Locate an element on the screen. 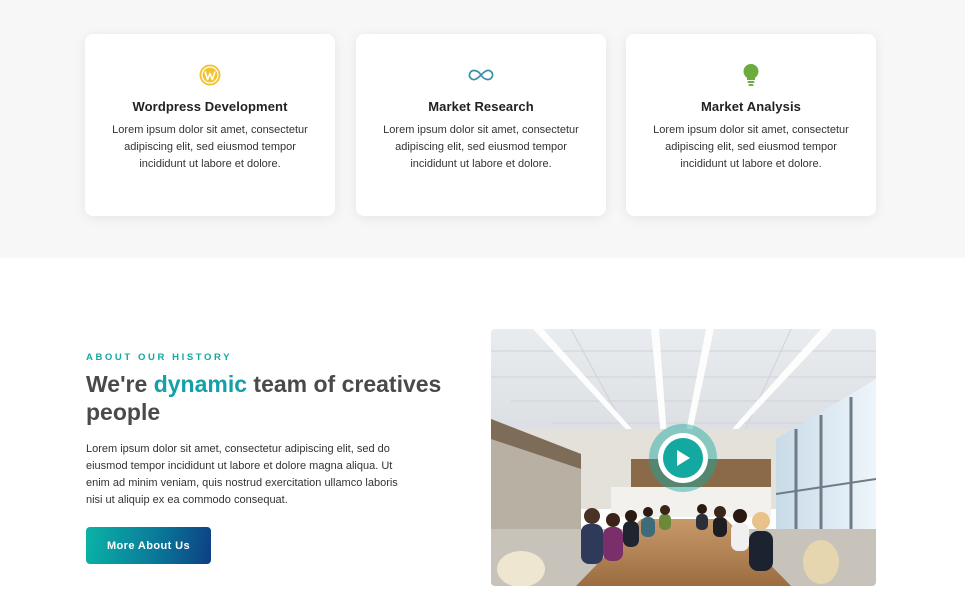 This screenshot has width=965, height=600. play-button is located at coordinates (683, 458).